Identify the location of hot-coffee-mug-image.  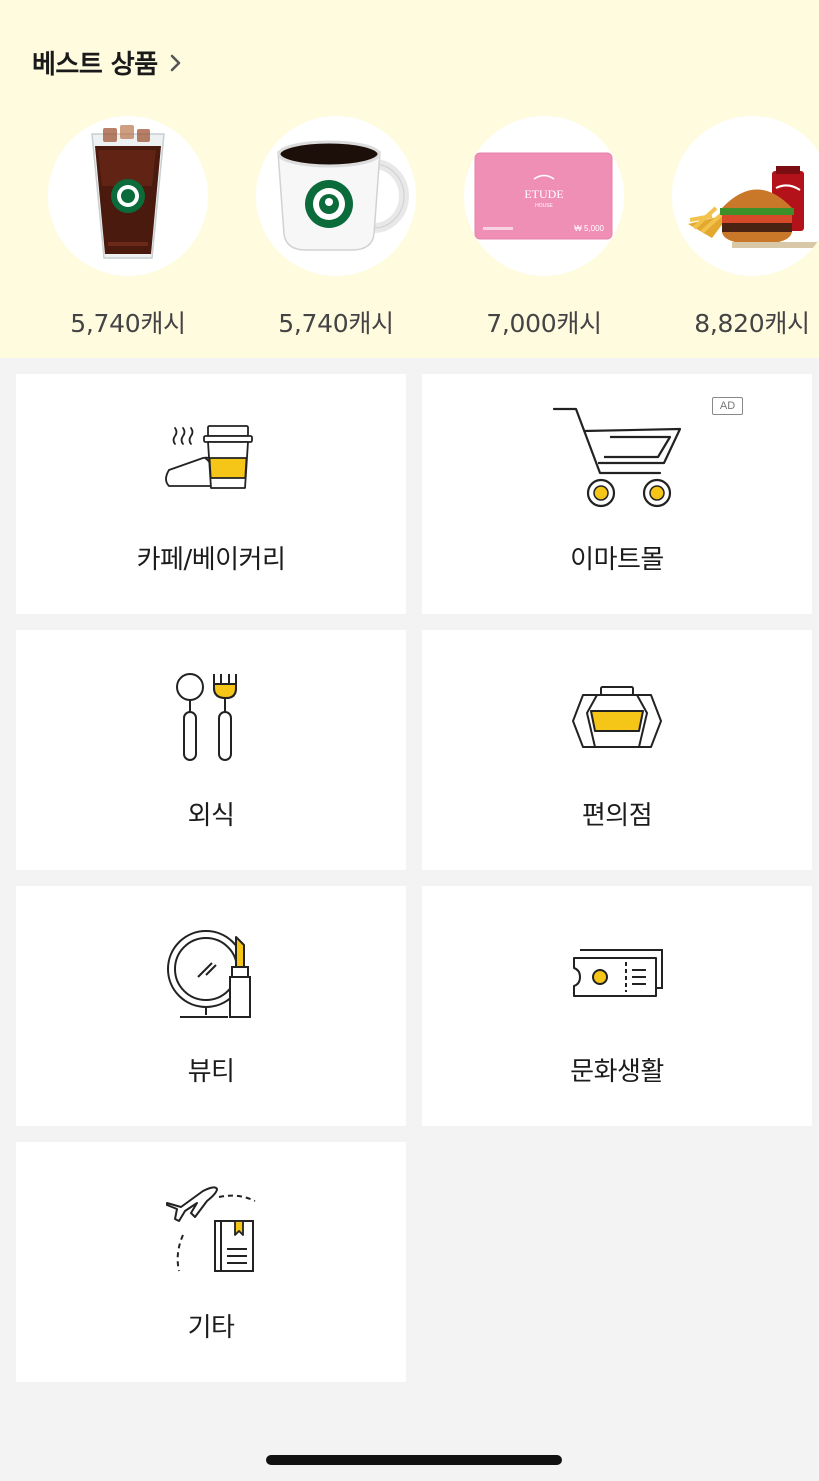
(336, 196).